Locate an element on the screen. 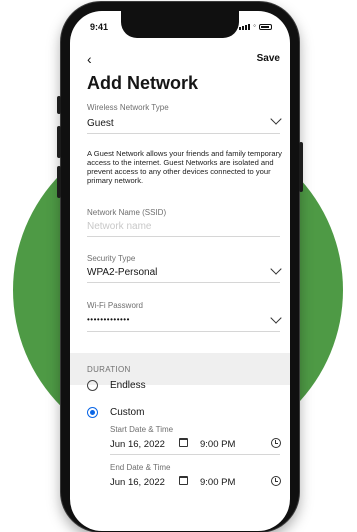 The width and height of the screenshot is (357, 532). password-label: Wi-Fi Password is located at coordinates (115, 305).